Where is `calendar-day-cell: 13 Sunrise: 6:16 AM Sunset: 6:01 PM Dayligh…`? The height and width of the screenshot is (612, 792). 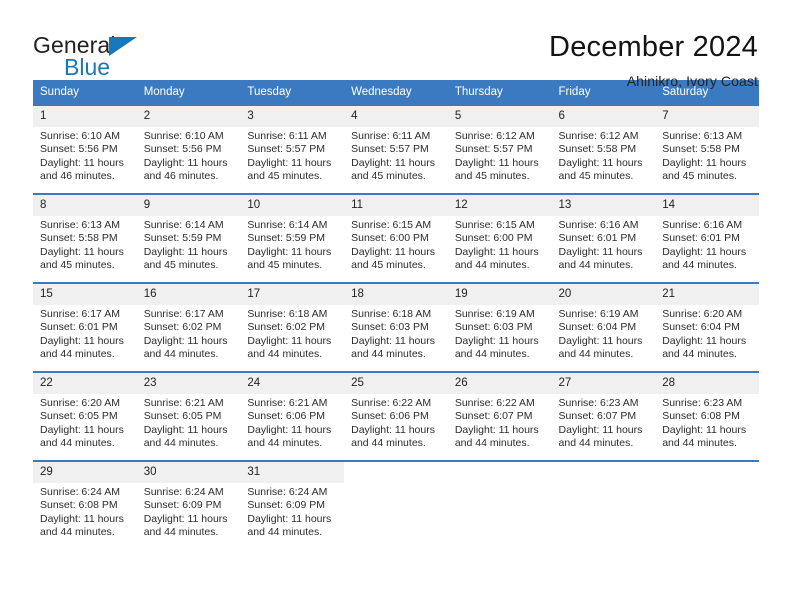
calendar-day-cell: 13 Sunrise: 6:16 AM Sunset: 6:01 PM Dayligh… is located at coordinates (603, 238).